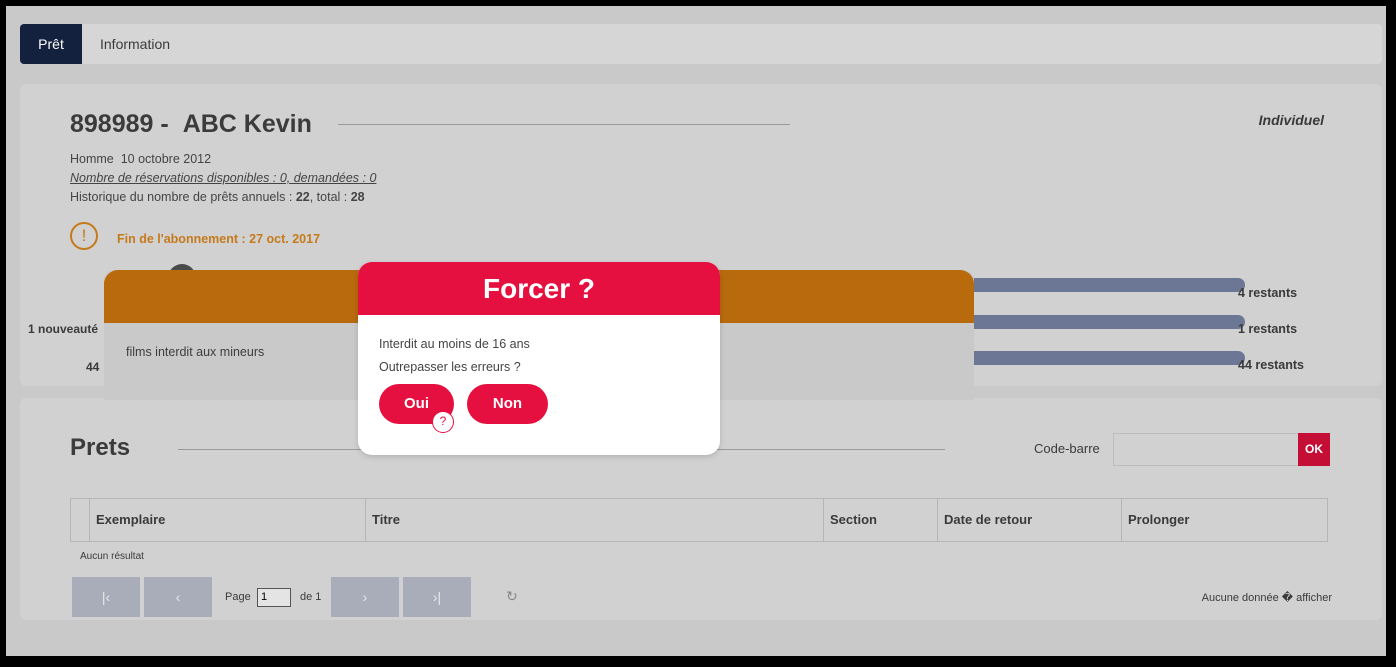 This screenshot has height=667, width=1396. I want to click on barcode-input, so click(1206, 449).